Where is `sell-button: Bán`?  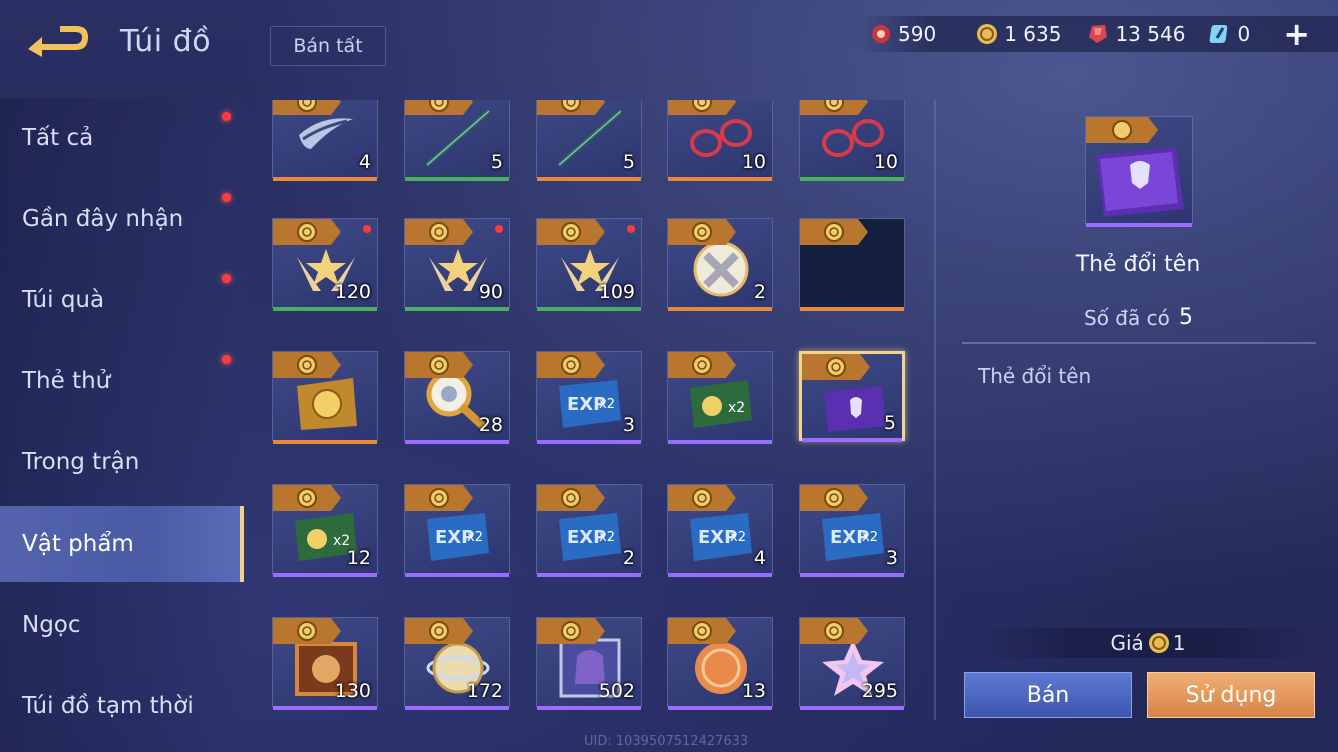 sell-button: Bán is located at coordinates (1048, 695).